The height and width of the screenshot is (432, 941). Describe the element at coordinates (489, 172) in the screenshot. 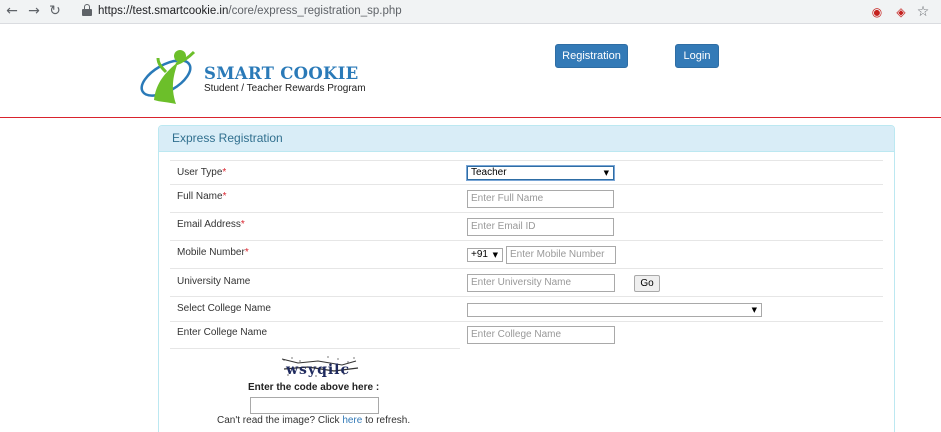

I see `user-type-value: Teacher` at that location.